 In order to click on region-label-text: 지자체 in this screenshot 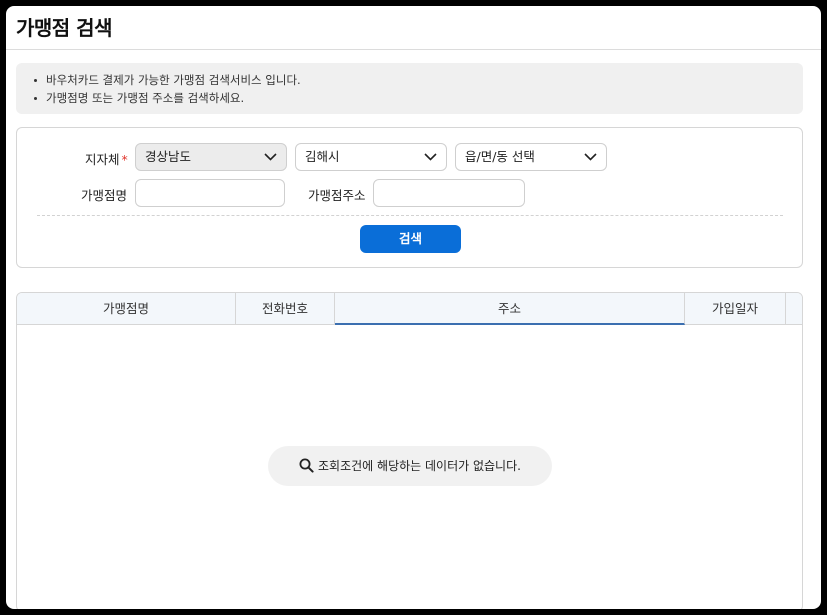, I will do `click(102, 159)`.